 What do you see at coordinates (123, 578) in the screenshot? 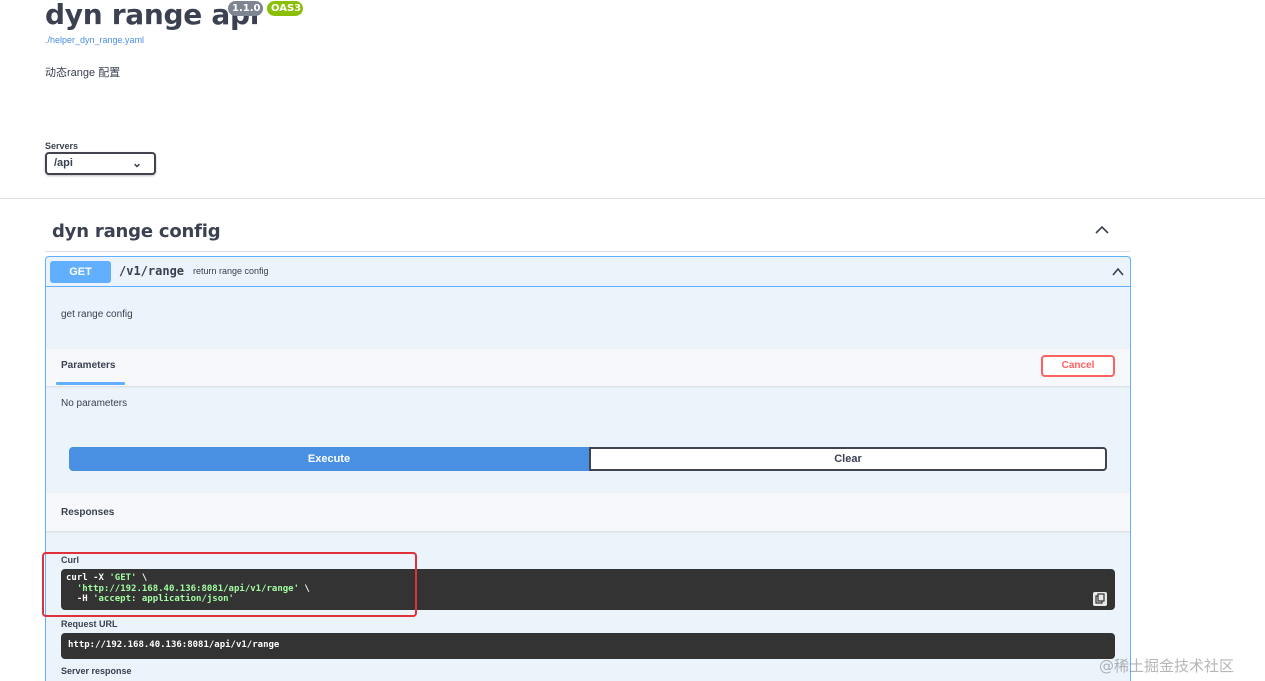
I see `curl-method: 'GET'` at bounding box center [123, 578].